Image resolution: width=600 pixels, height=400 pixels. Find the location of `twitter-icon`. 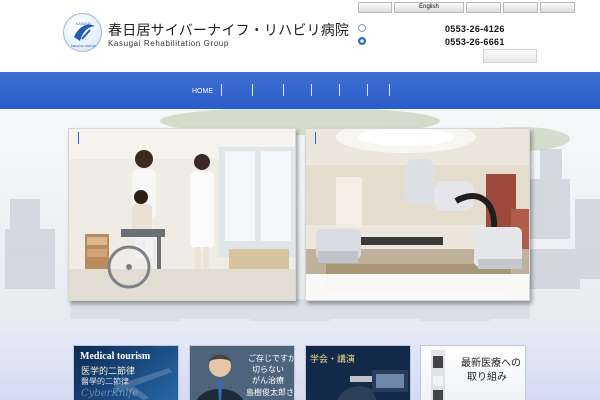

twitter-icon is located at coordinates (362, 28).